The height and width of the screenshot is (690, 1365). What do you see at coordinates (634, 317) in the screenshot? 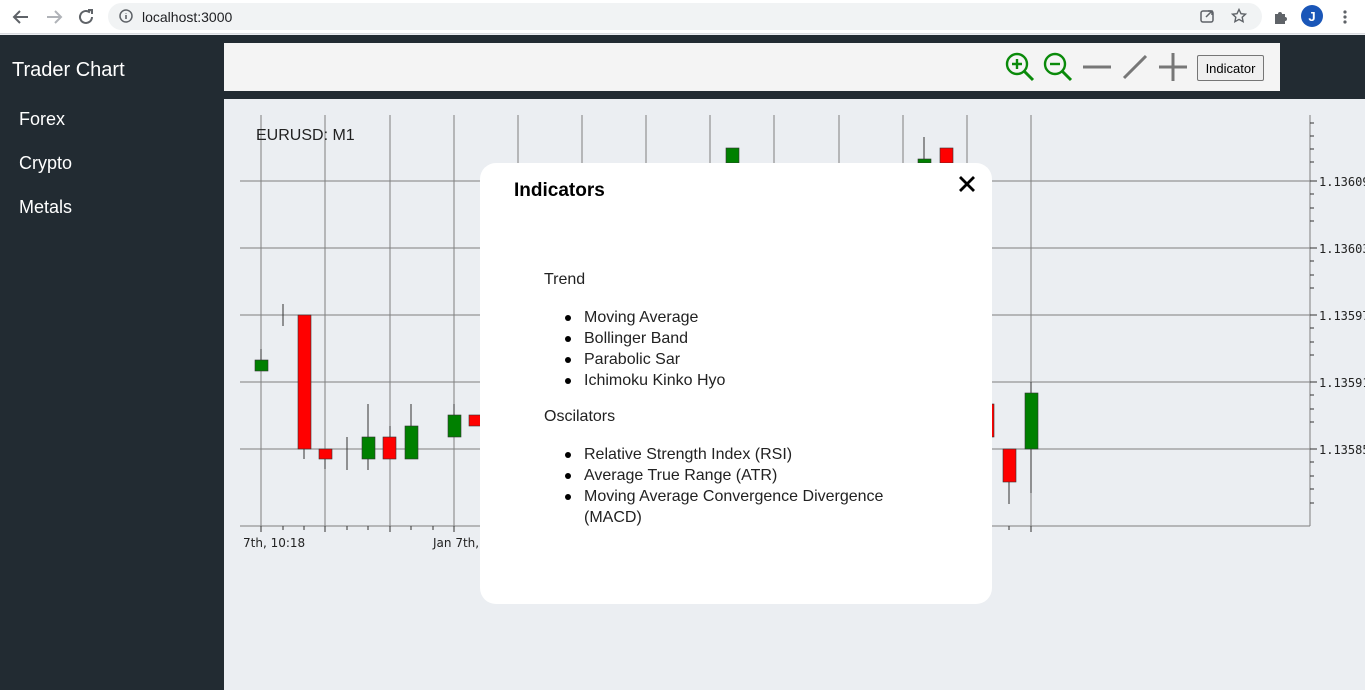
I see `list-item: Moving Average` at bounding box center [634, 317].